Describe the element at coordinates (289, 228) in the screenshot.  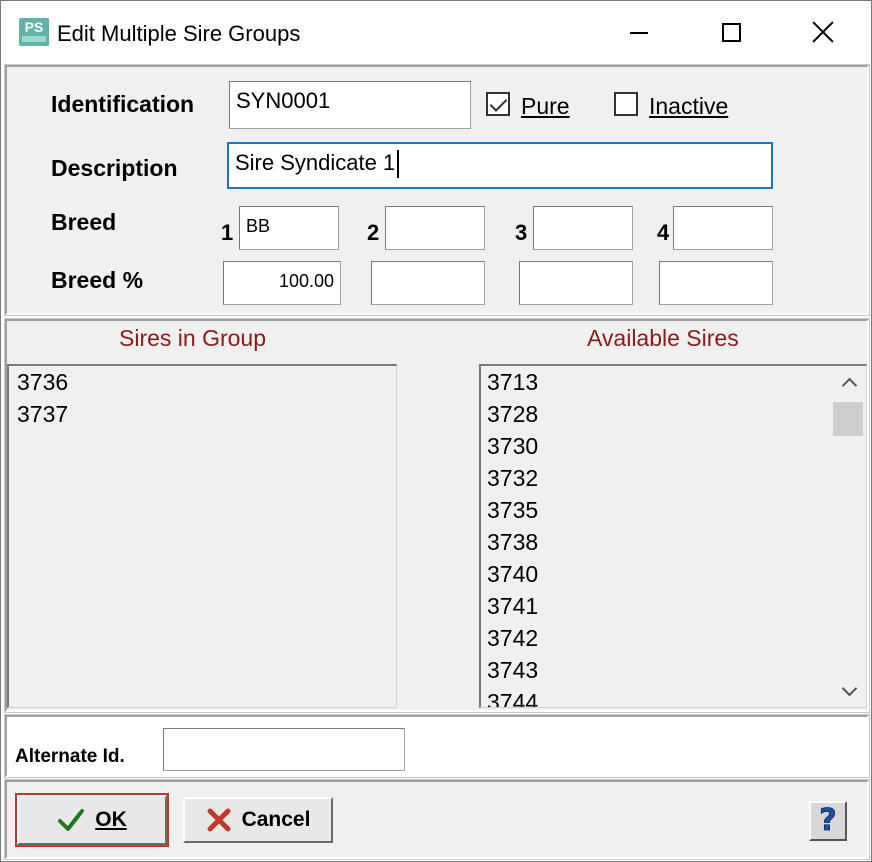
I see `breed-1-input: BB` at that location.